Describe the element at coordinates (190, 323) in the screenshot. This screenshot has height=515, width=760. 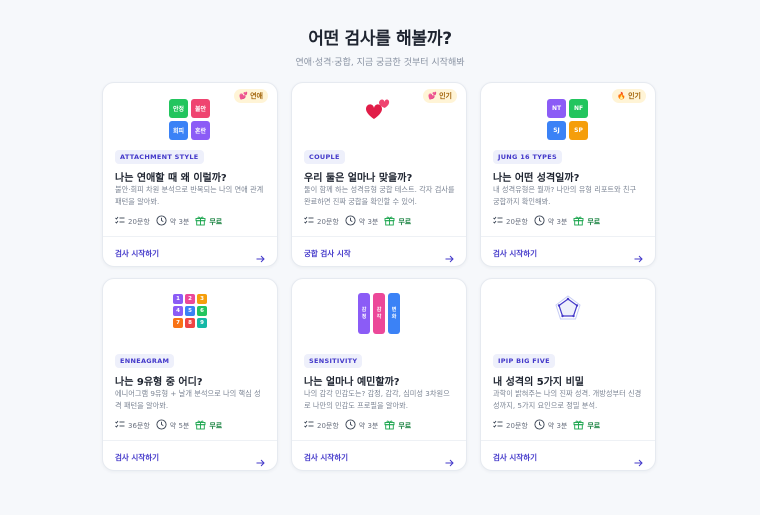
I see `art-tile: 8` at that location.